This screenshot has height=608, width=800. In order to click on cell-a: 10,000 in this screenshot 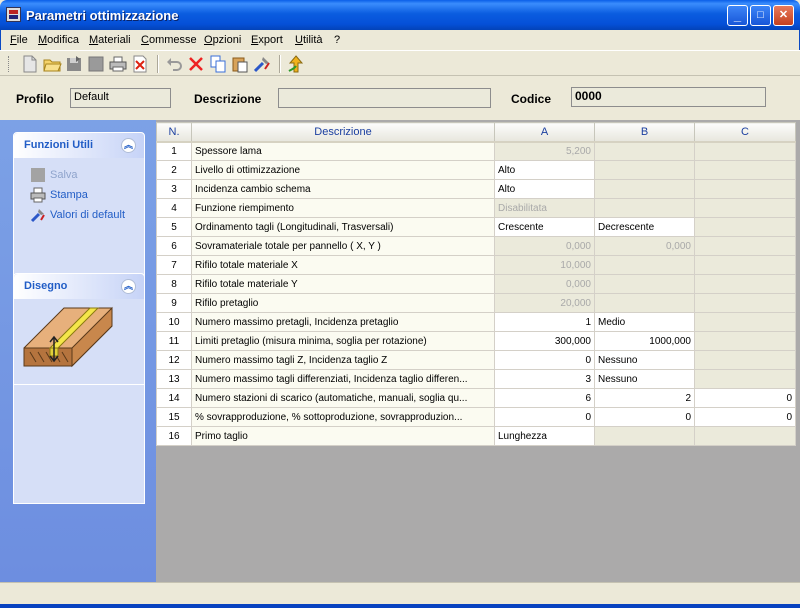, I will do `click(544, 265)`.